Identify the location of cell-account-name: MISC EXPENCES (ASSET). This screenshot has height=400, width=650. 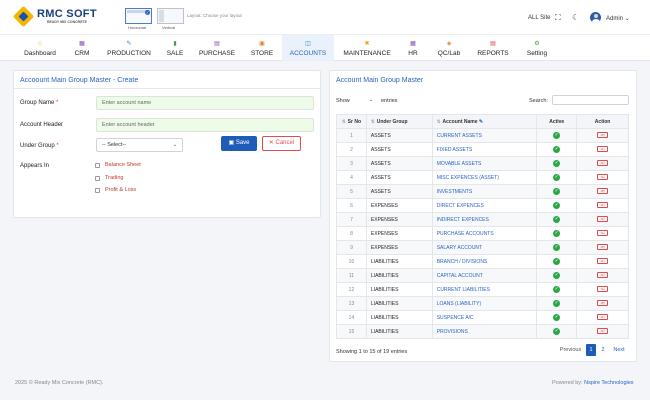
(484, 177).